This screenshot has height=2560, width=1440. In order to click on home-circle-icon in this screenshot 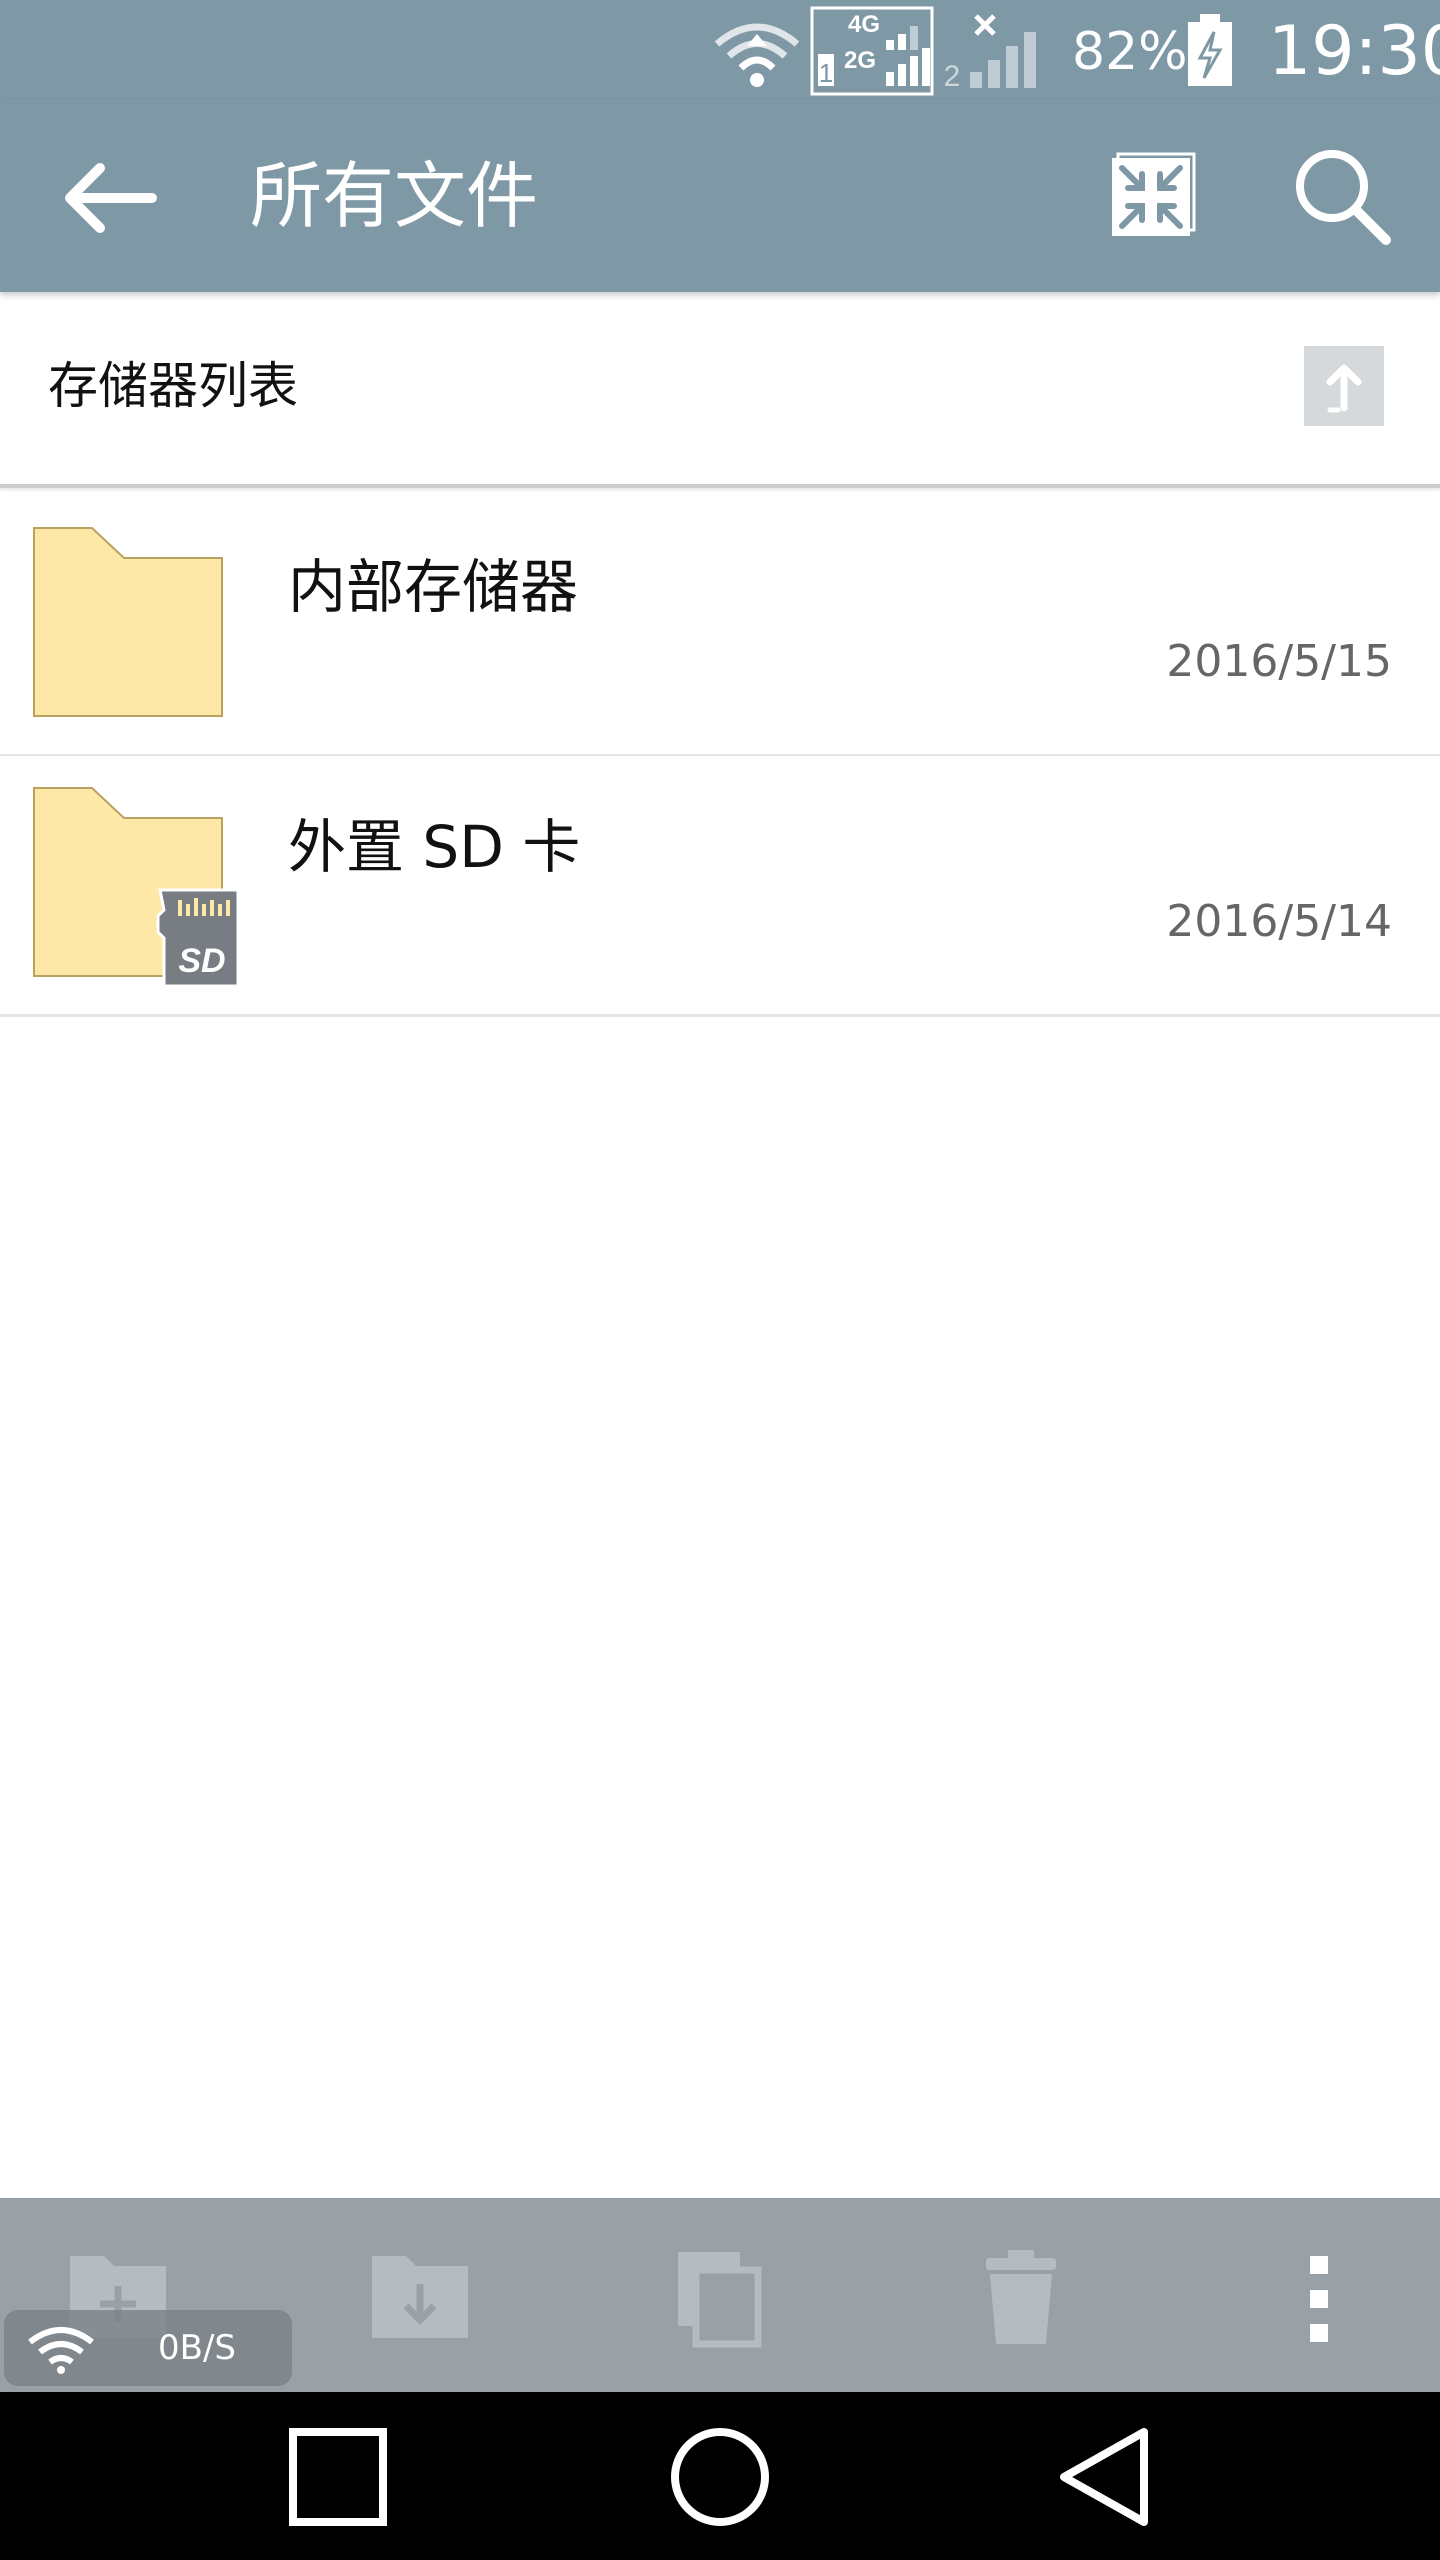, I will do `click(720, 2477)`.